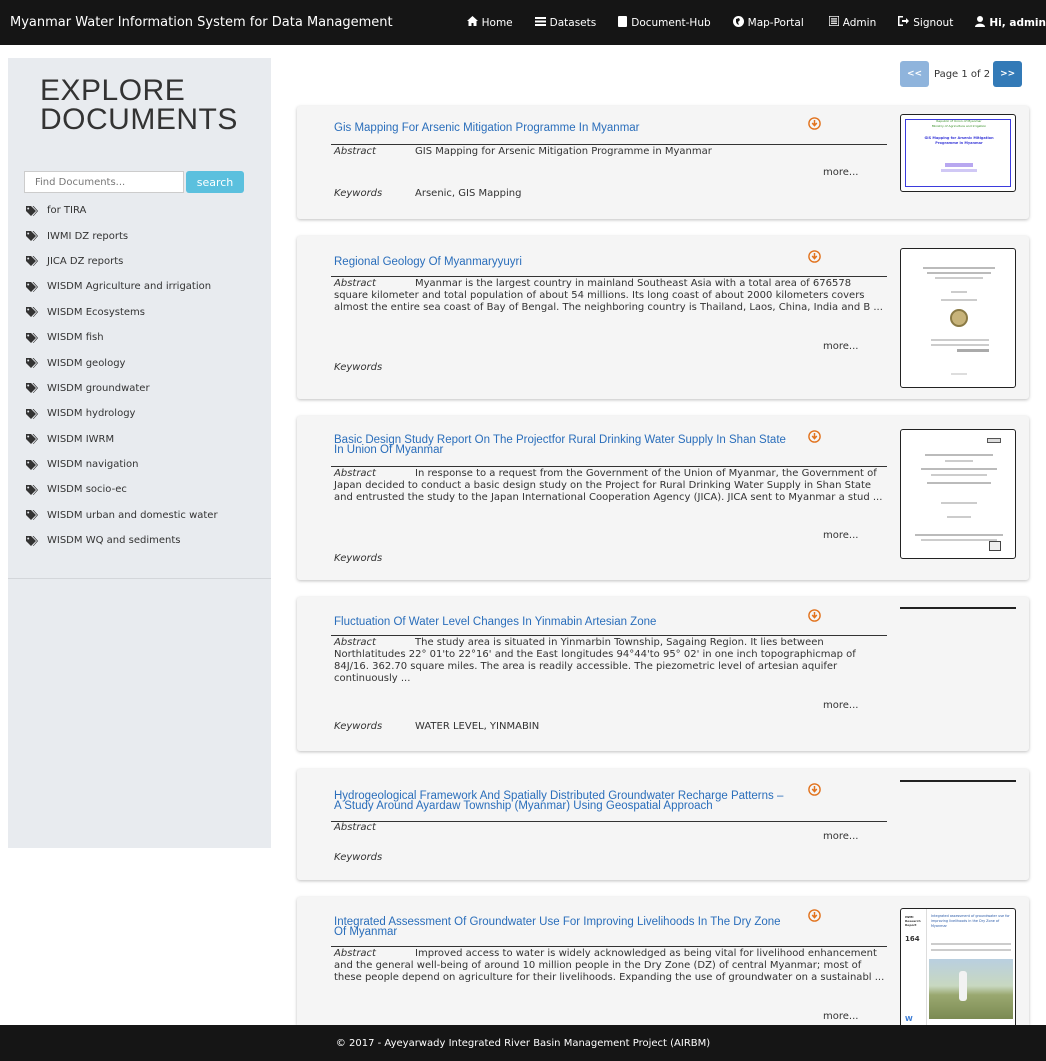  Describe the element at coordinates (113, 90) in the screenshot. I see `page-title-line1: EXPLORE` at that location.